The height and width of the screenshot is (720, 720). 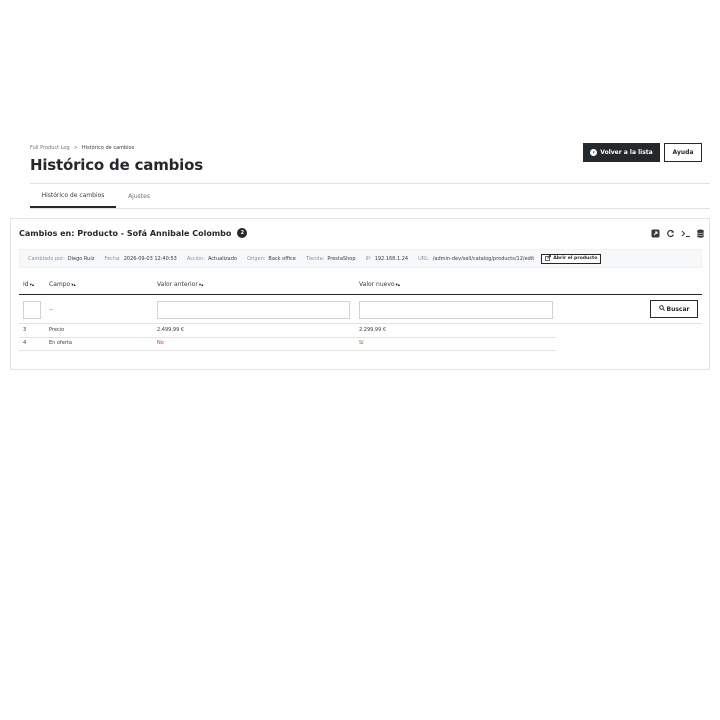 I want to click on back-to-list-label: Volver a la lista, so click(x=626, y=152).